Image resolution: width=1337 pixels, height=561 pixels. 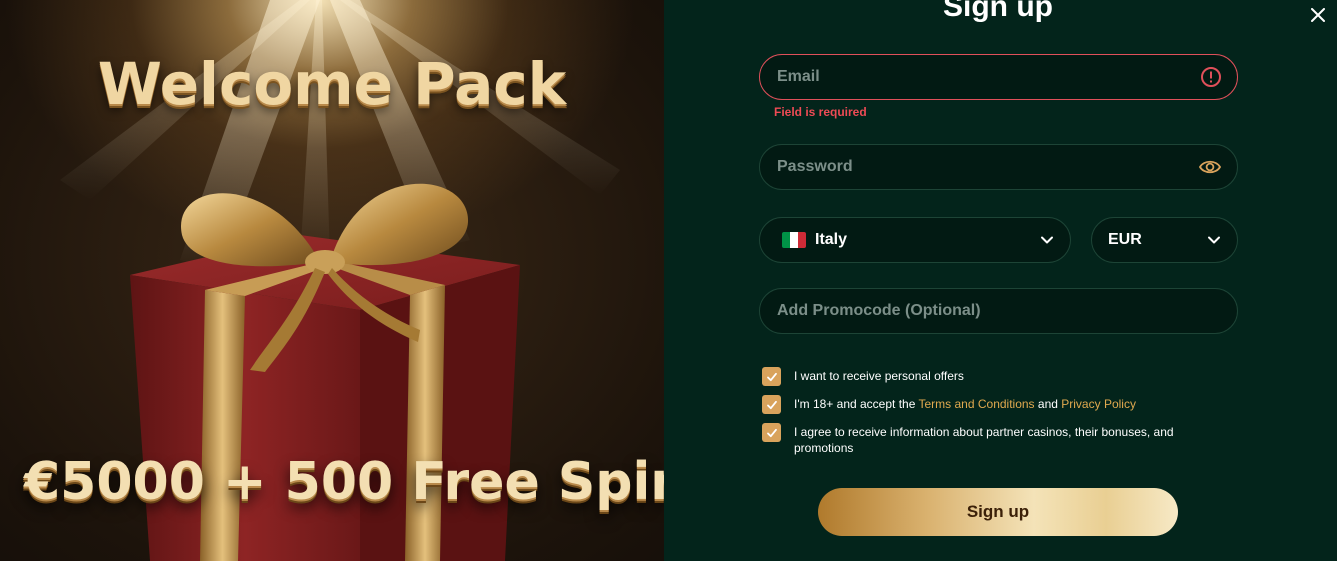 What do you see at coordinates (831, 239) in the screenshot?
I see `country-value: Italy` at bounding box center [831, 239].